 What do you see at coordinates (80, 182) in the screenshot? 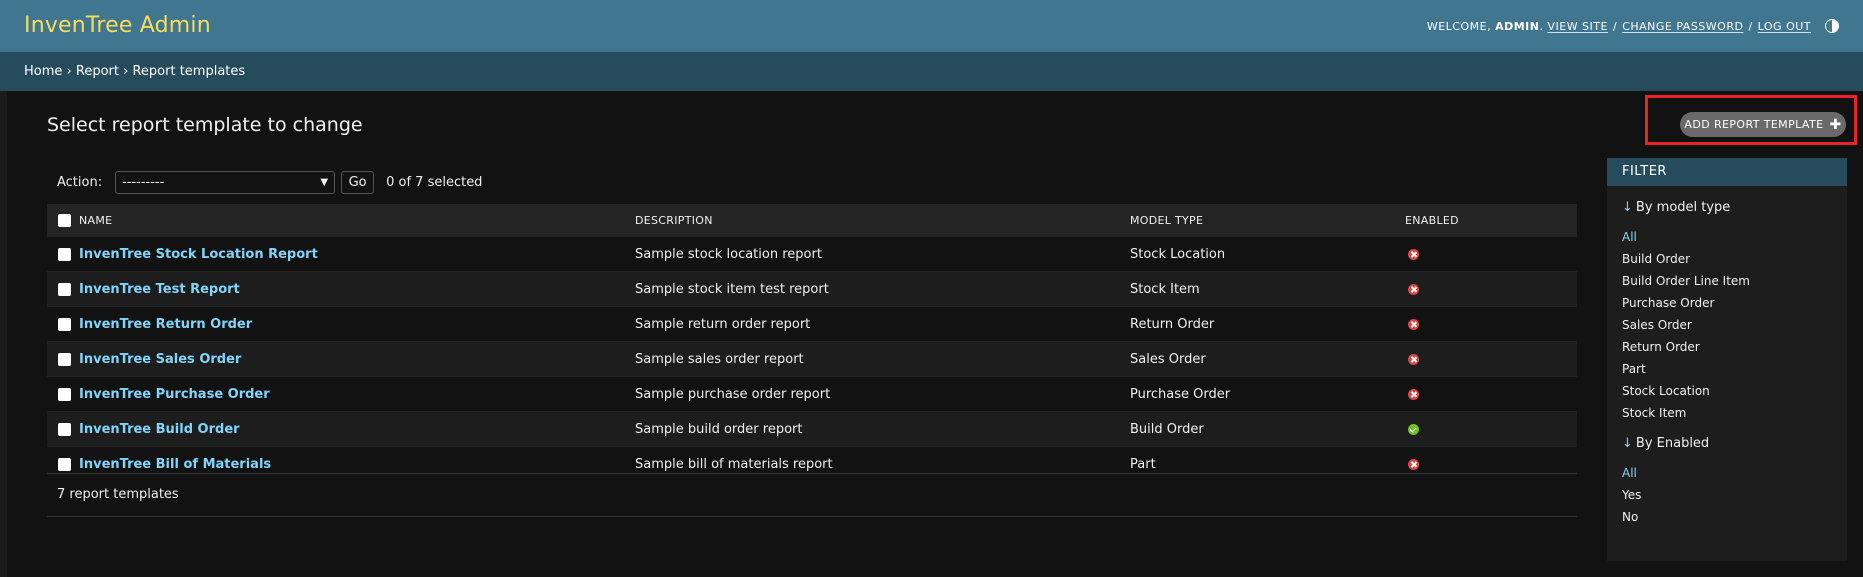
I see `action-label: Action:` at bounding box center [80, 182].